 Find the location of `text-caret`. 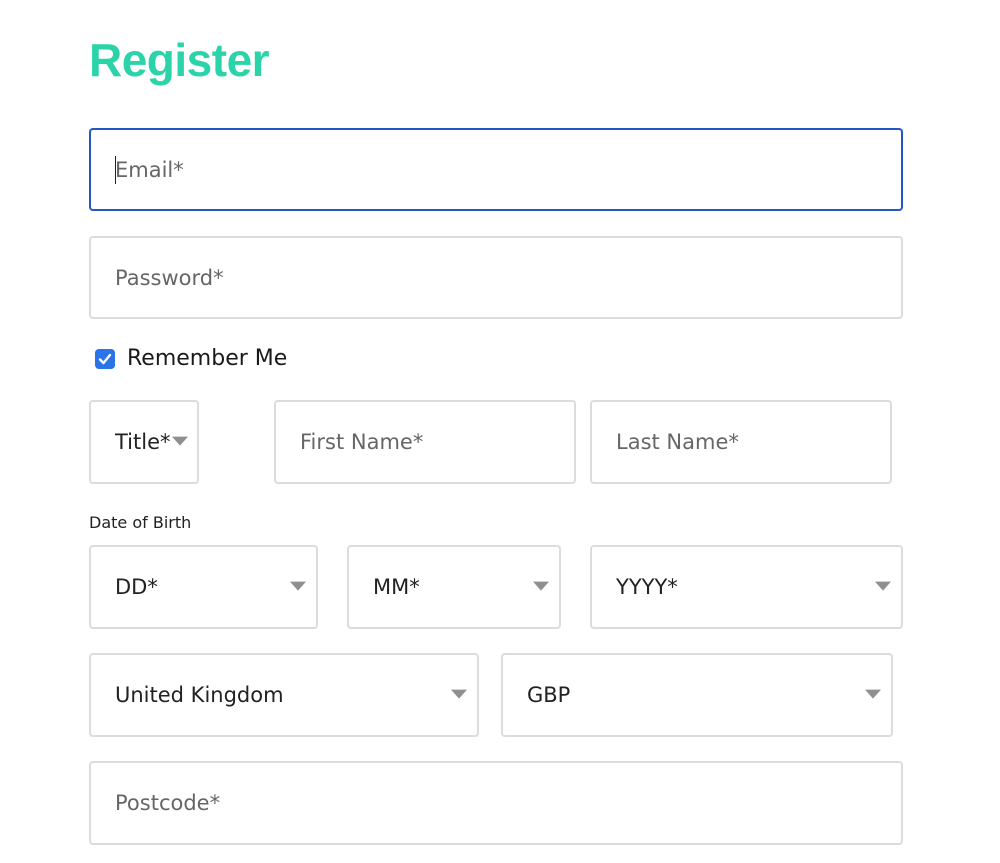

text-caret is located at coordinates (115, 170).